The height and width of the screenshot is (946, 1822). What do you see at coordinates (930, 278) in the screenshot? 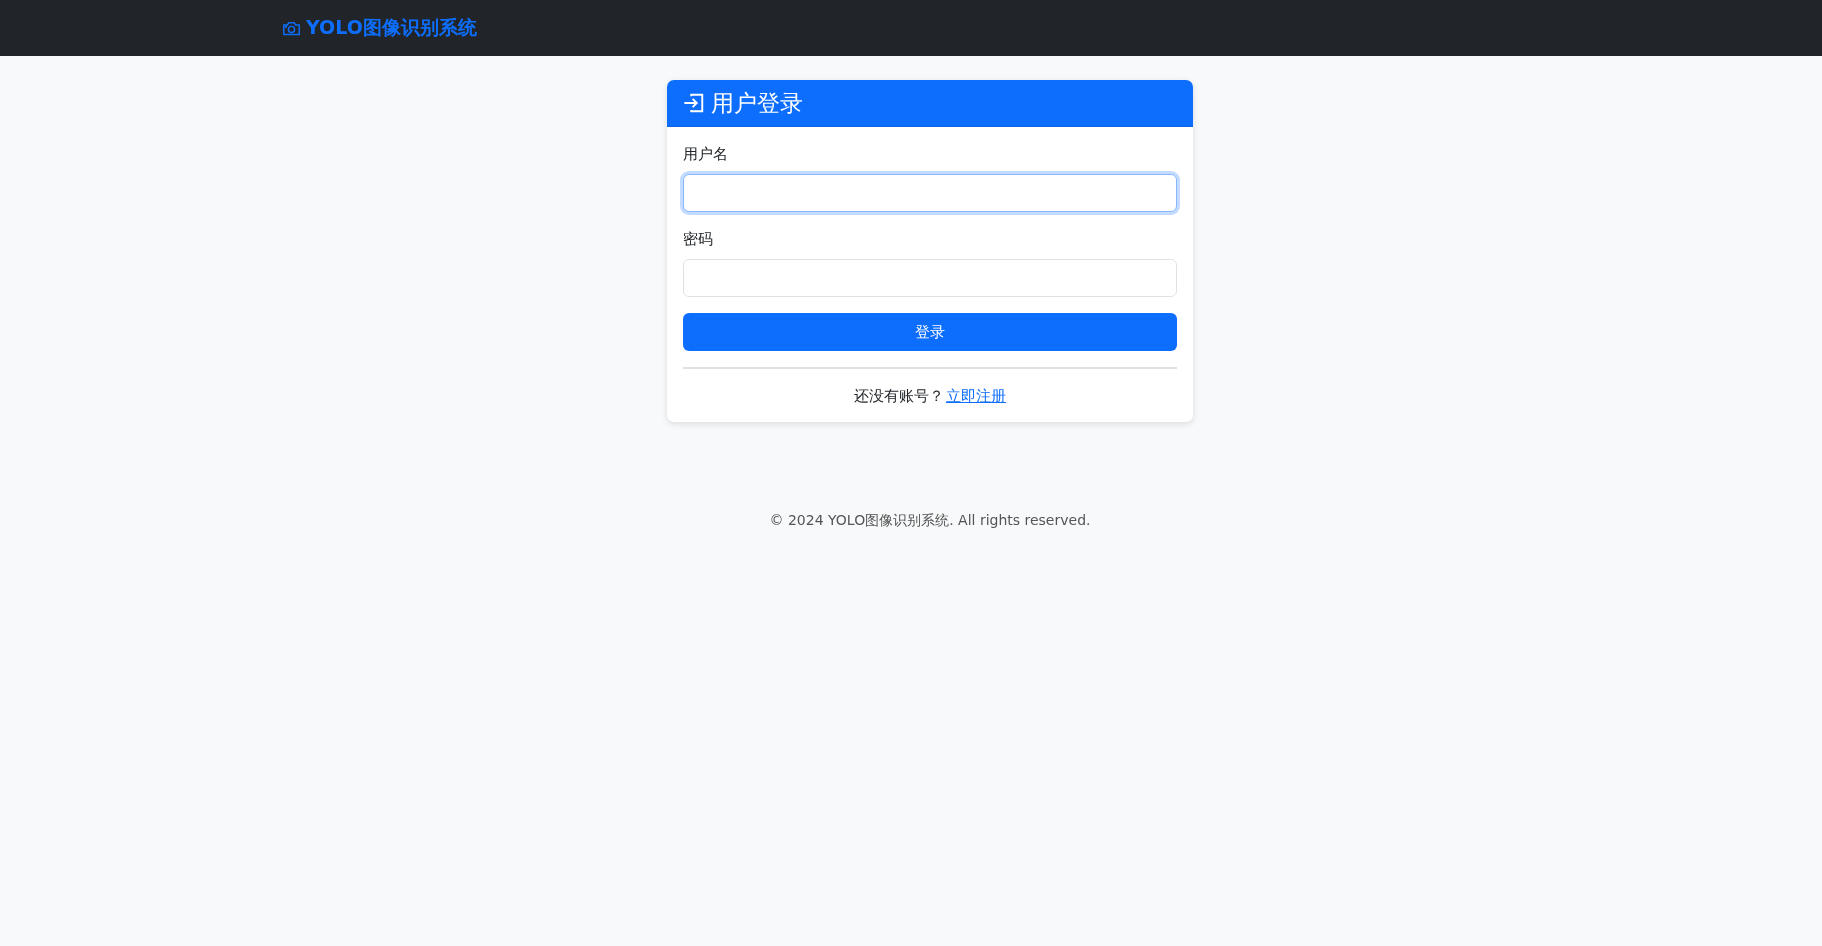
I see `password-field` at bounding box center [930, 278].